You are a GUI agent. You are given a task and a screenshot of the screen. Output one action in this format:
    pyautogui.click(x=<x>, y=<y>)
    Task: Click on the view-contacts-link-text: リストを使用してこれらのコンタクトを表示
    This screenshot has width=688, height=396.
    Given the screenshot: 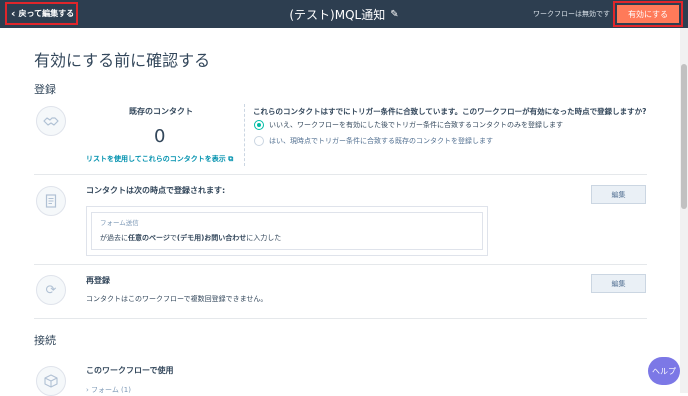 What is the action you would take?
    pyautogui.click(x=156, y=159)
    